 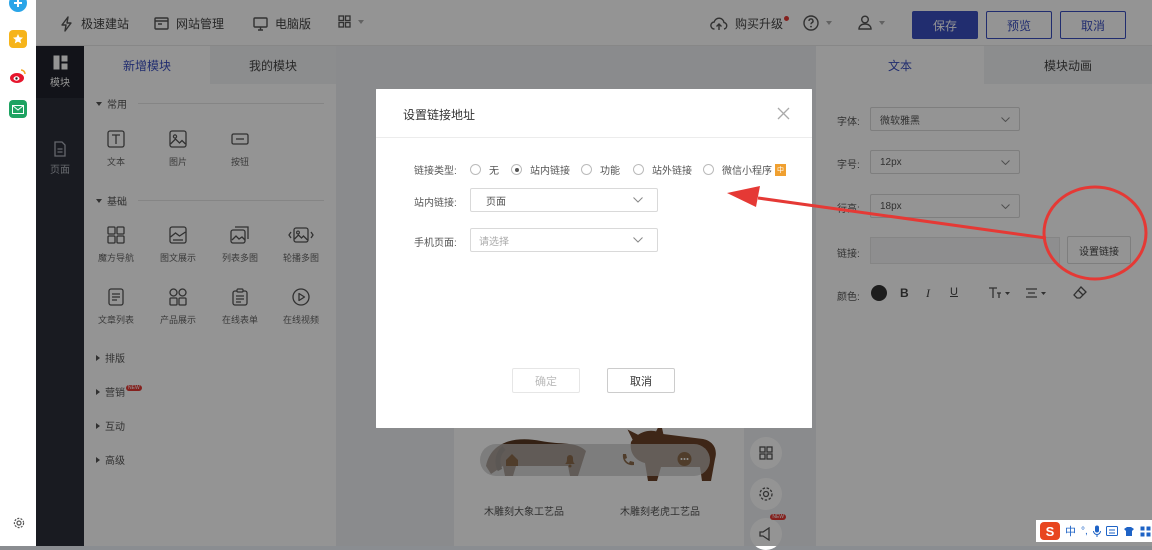 I want to click on megaphone-icon, so click(x=764, y=534).